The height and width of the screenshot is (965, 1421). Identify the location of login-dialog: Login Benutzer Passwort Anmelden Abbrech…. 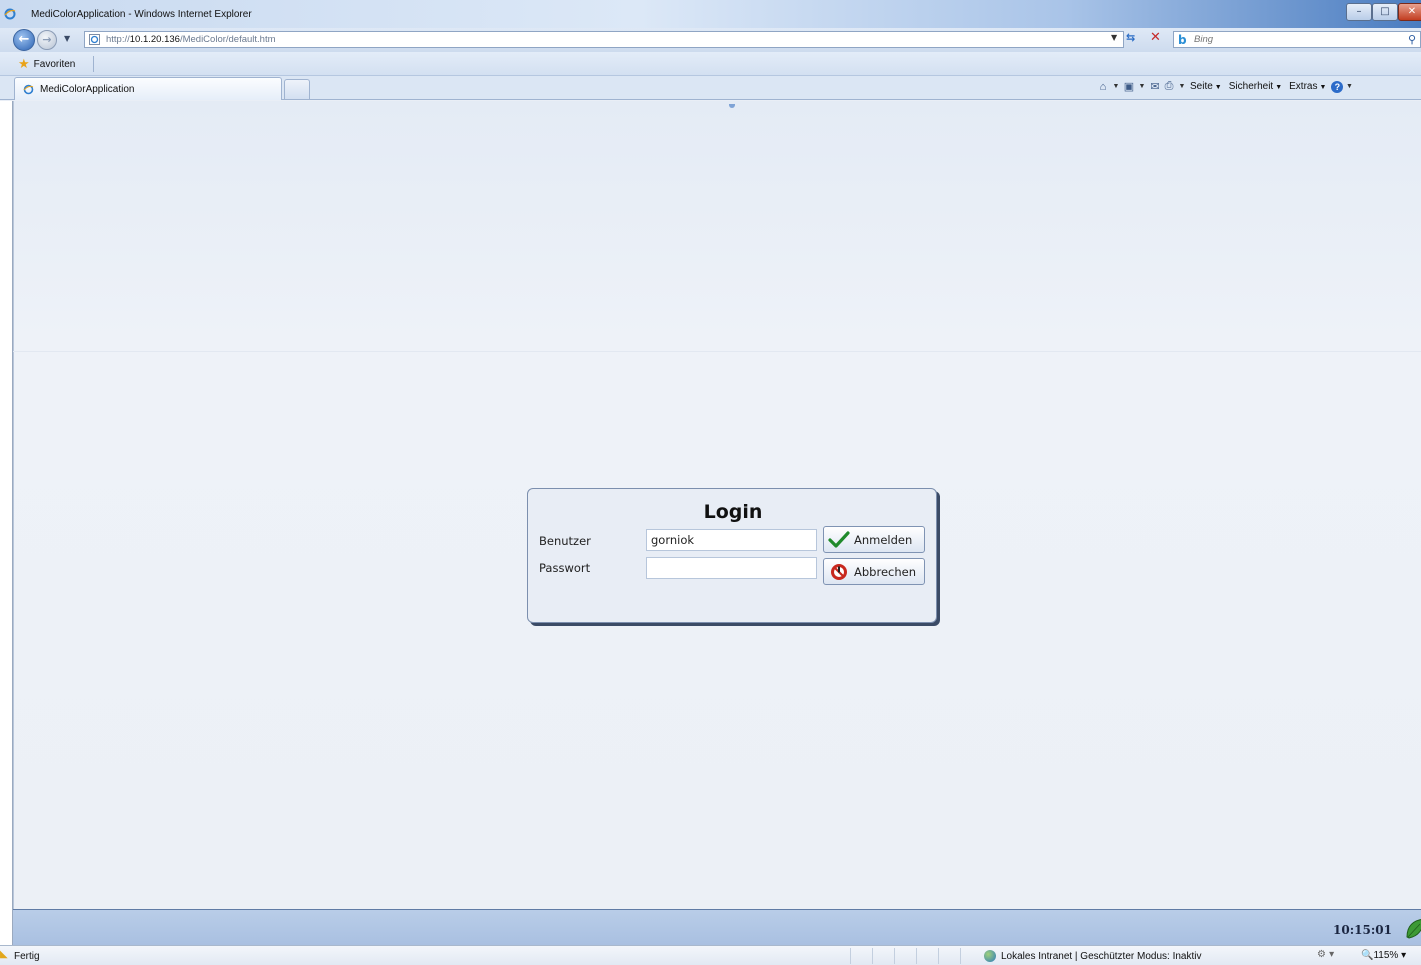
(732, 555).